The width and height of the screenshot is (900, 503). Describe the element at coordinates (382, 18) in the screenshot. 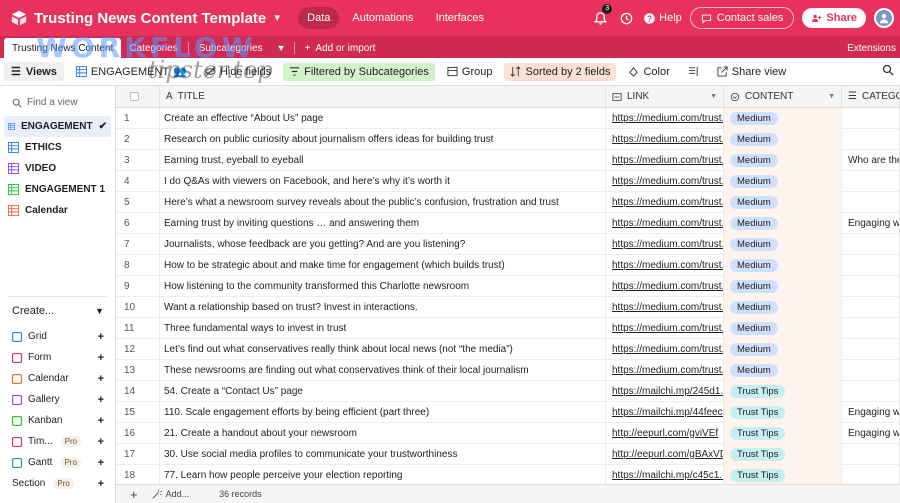

I see `nav-automations: Automations` at that location.